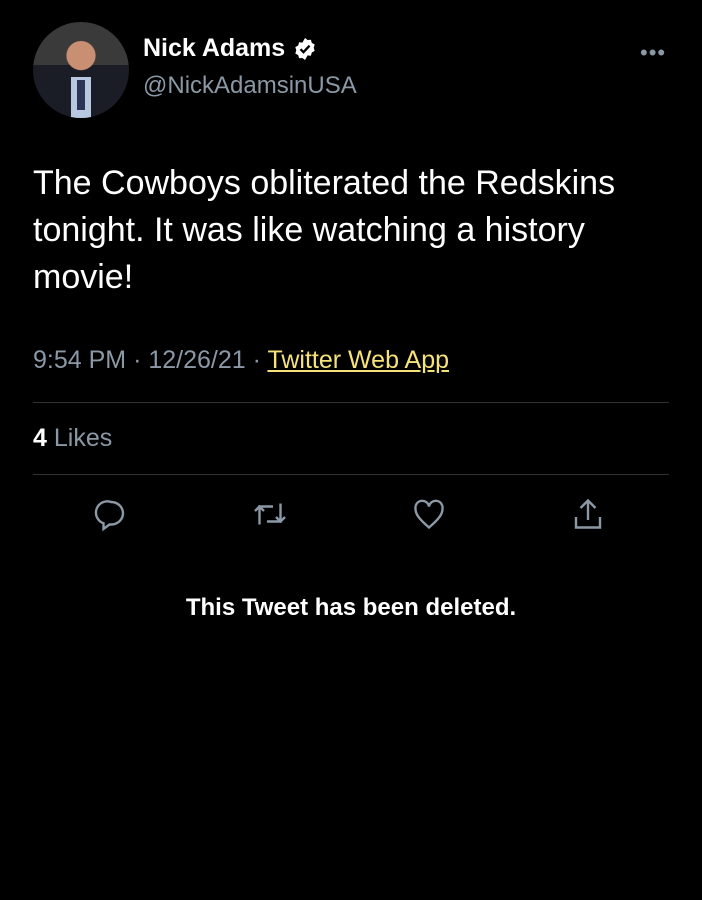 The width and height of the screenshot is (702, 900). I want to click on display-name: Nick Adams, so click(230, 48).